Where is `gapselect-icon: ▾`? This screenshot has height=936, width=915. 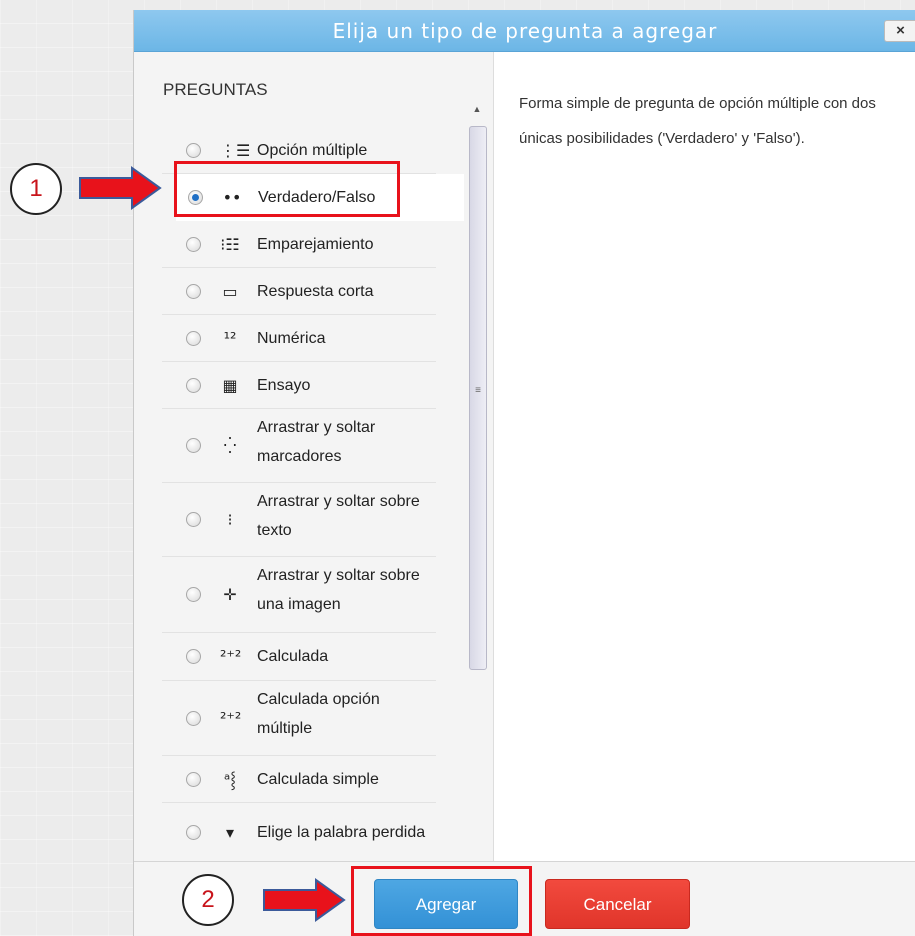 gapselect-icon: ▾ is located at coordinates (230, 832).